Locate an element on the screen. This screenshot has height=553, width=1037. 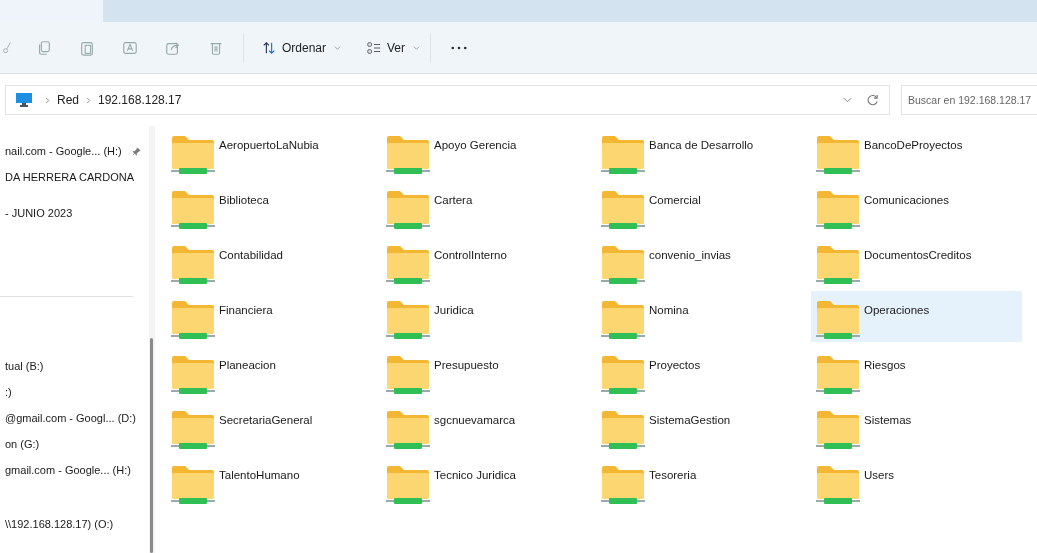
computer-icon is located at coordinates (24, 100).